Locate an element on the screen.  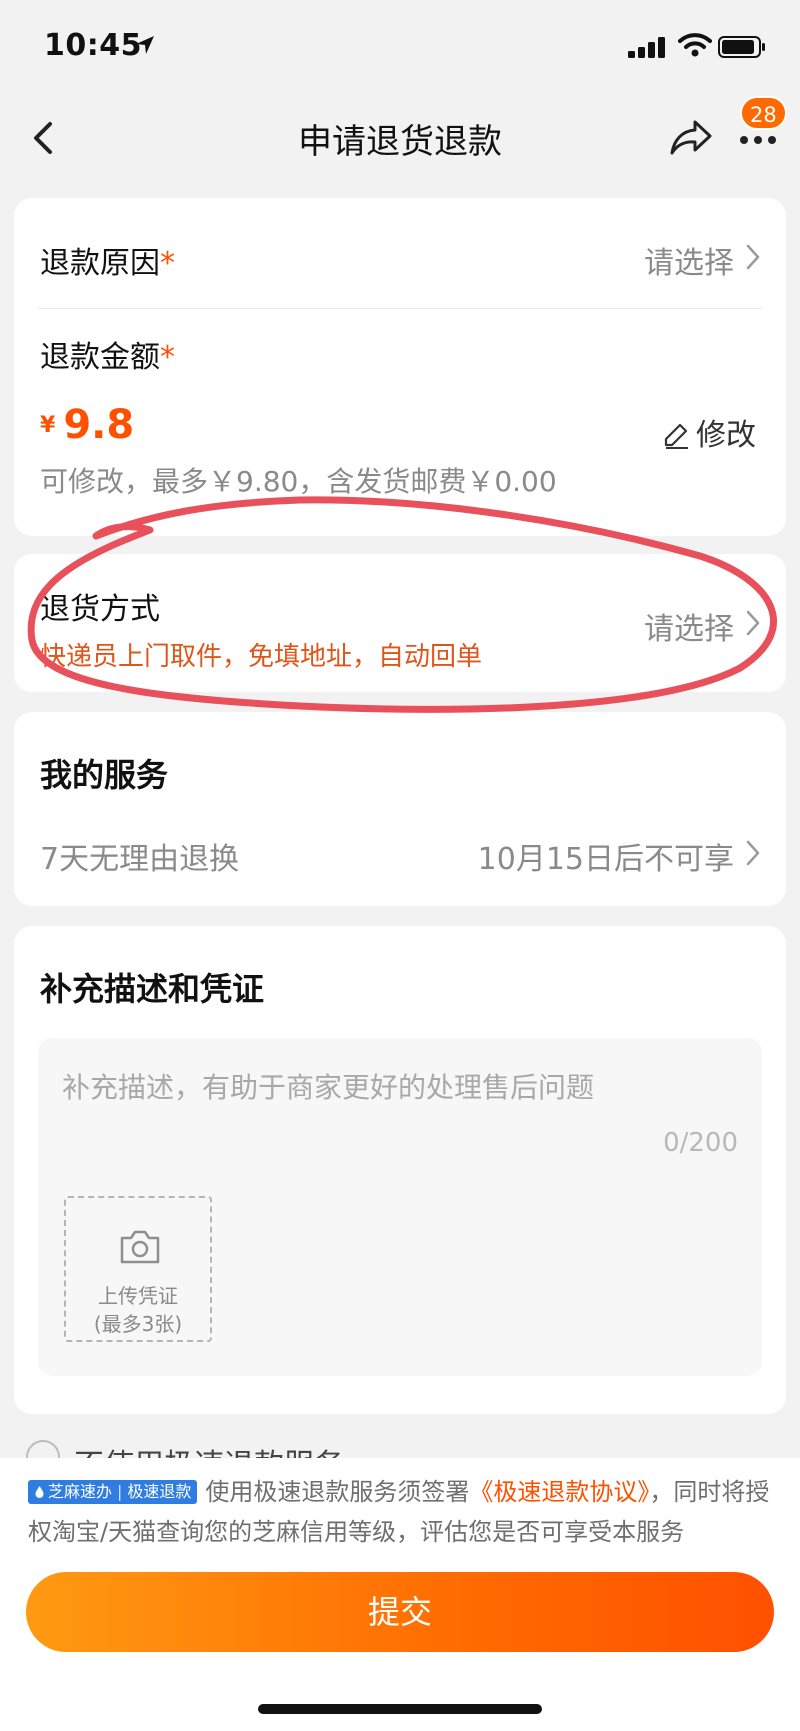
status-bar: 10:45 is located at coordinates (400, 48).